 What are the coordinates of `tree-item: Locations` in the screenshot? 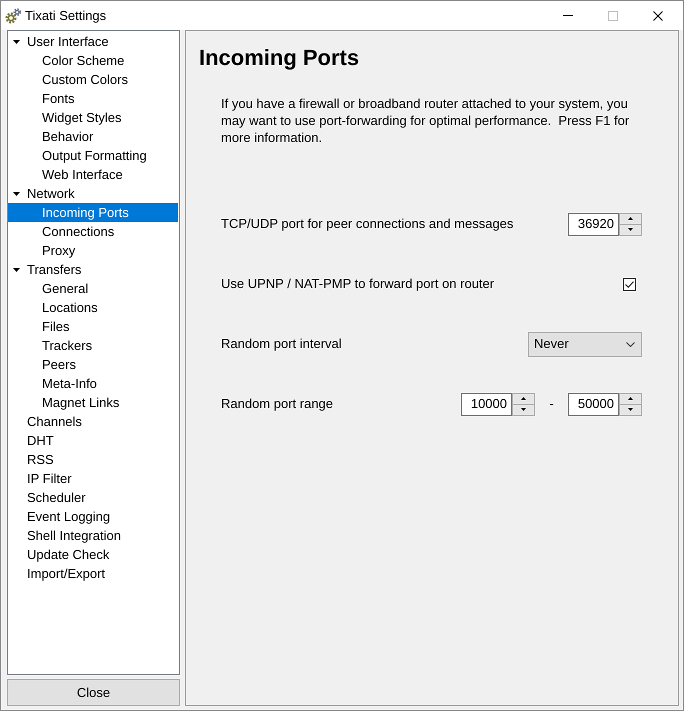 It's located at (93, 307).